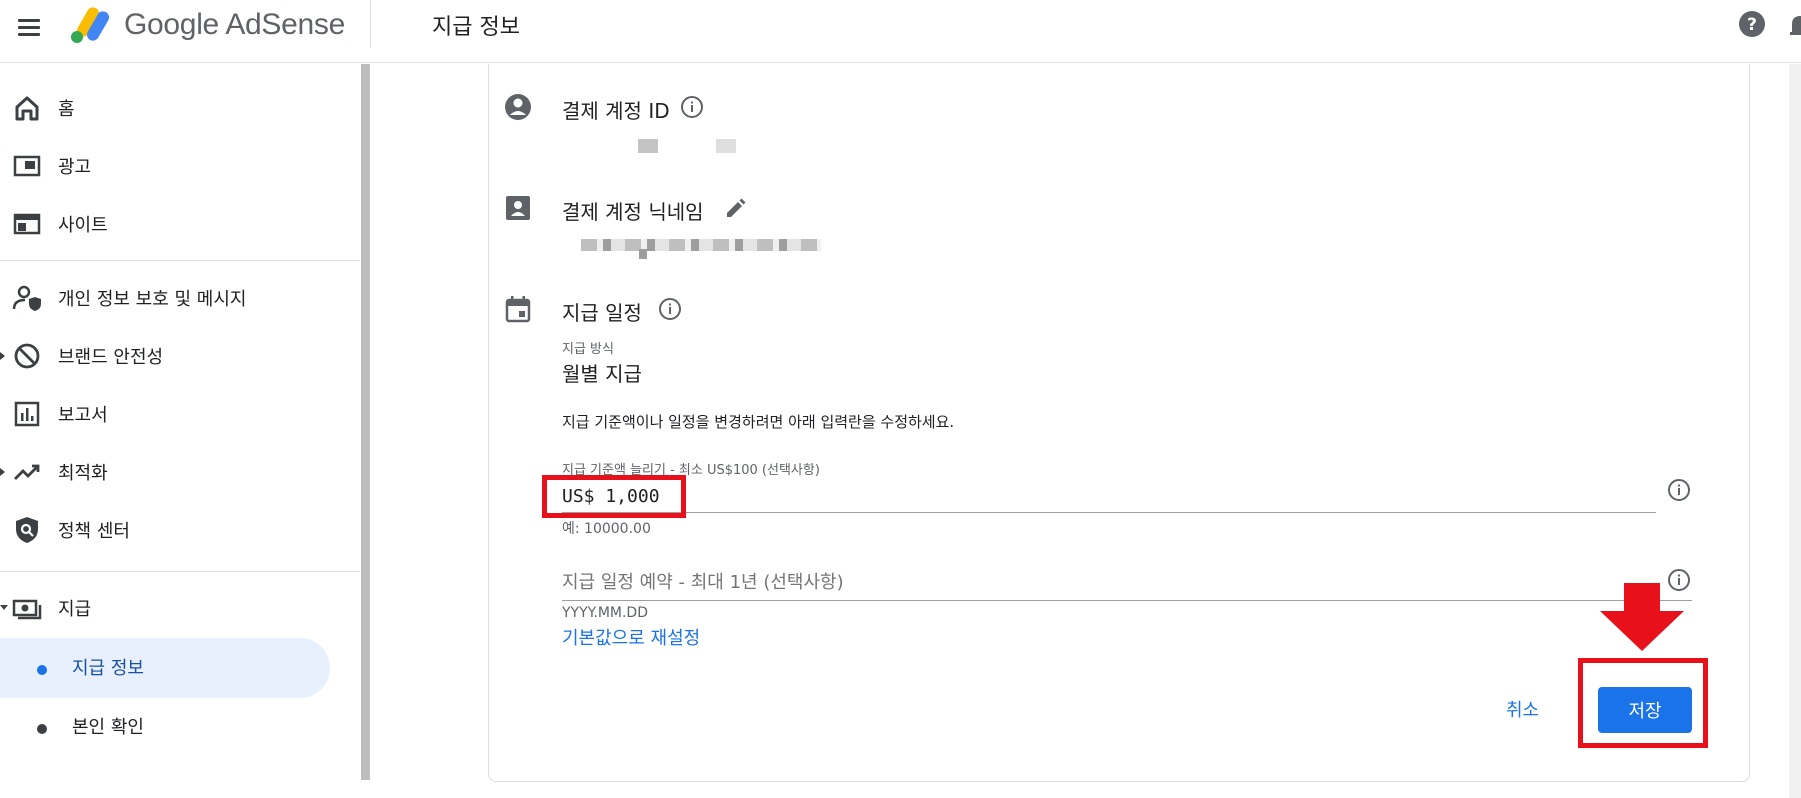 The image size is (1801, 798). Describe the element at coordinates (27, 609) in the screenshot. I see `payments-icon` at that location.